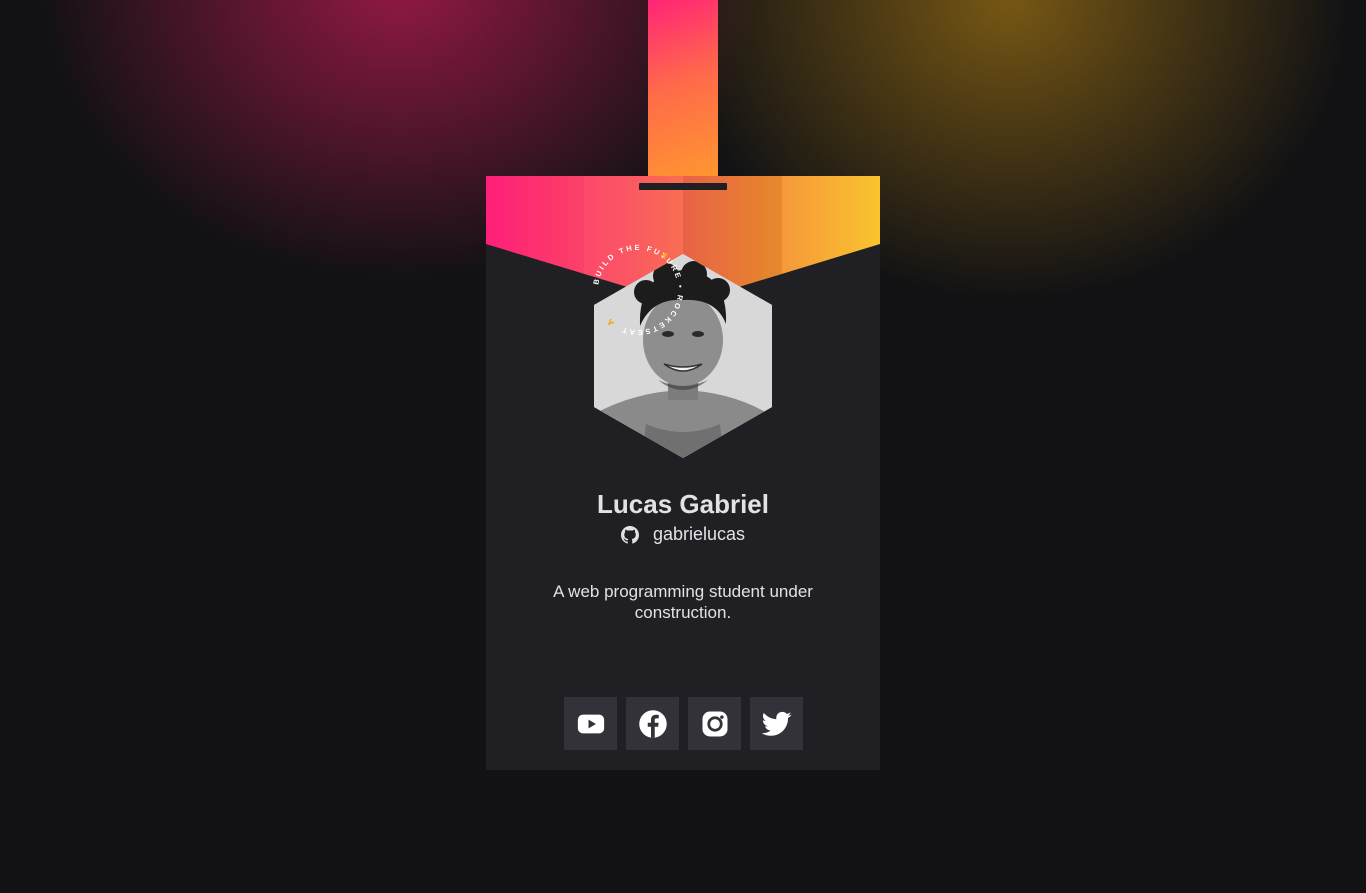  Describe the element at coordinates (683, 723) in the screenshot. I see `social-links` at that location.